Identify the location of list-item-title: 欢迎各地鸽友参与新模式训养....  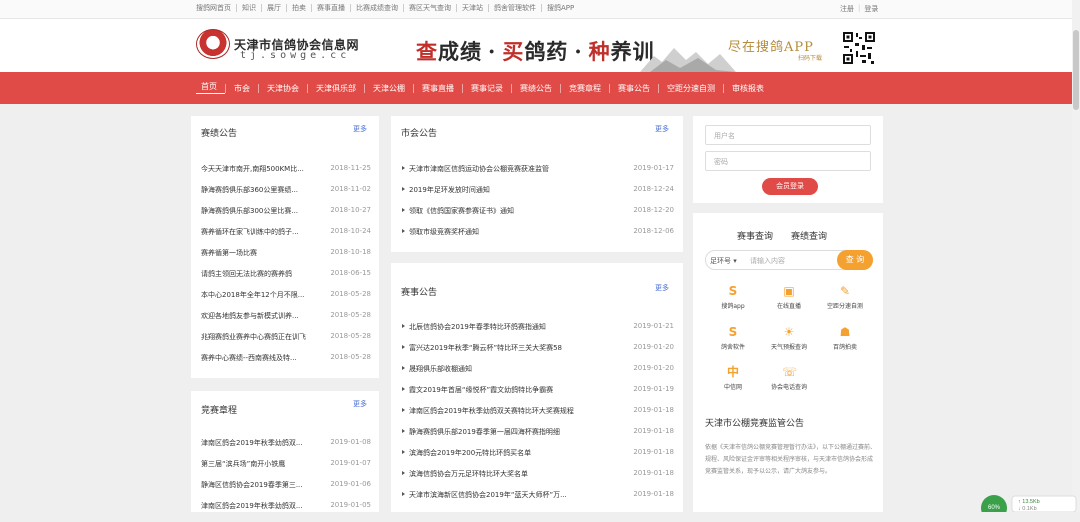
(250, 316).